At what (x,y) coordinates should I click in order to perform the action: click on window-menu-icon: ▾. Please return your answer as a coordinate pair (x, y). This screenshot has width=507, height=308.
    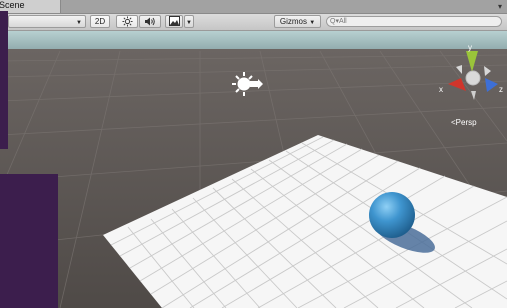
    Looking at the image, I should click on (500, 6).